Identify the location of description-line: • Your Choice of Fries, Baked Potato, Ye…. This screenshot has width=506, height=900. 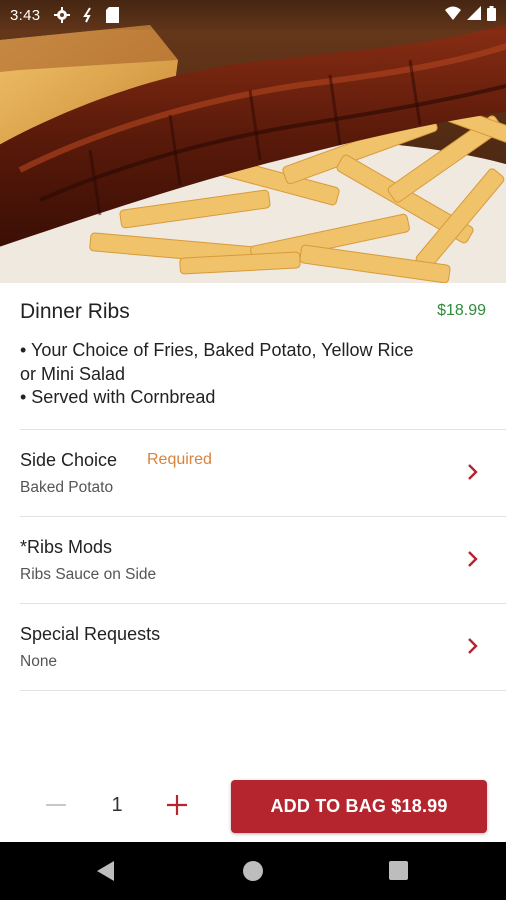
(217, 350).